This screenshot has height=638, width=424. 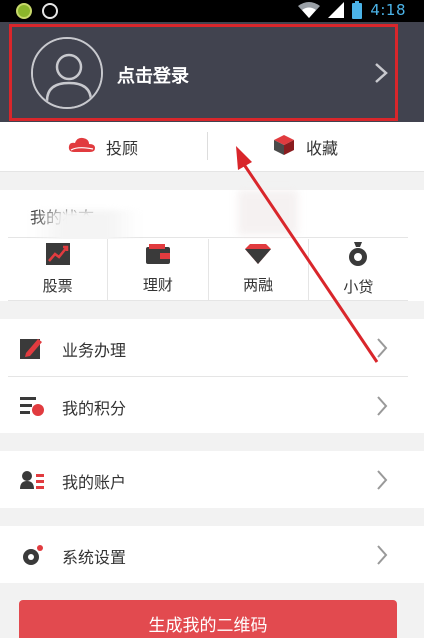 What do you see at coordinates (157, 256) in the screenshot?
I see `wallet-icon` at bounding box center [157, 256].